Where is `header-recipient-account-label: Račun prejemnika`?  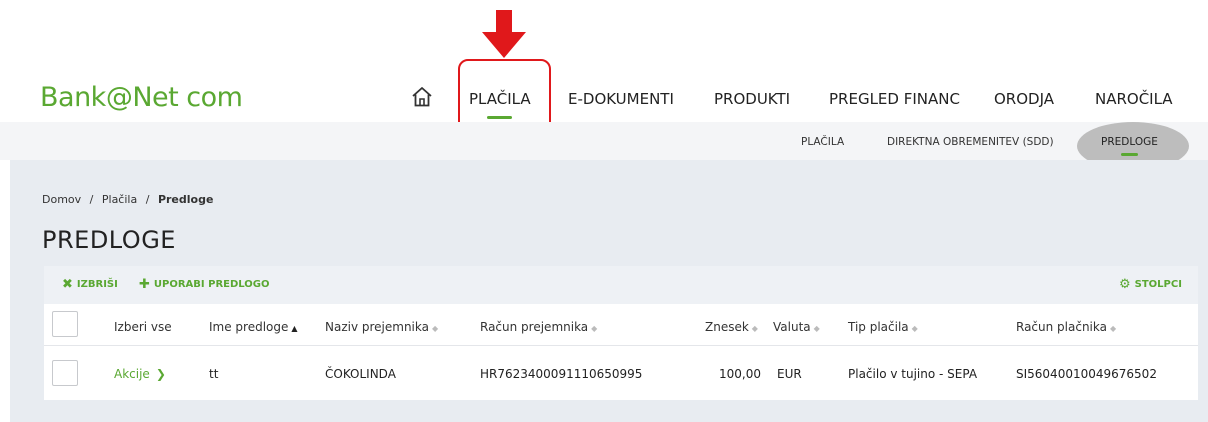
header-recipient-account-label: Račun prejemnika is located at coordinates (534, 327).